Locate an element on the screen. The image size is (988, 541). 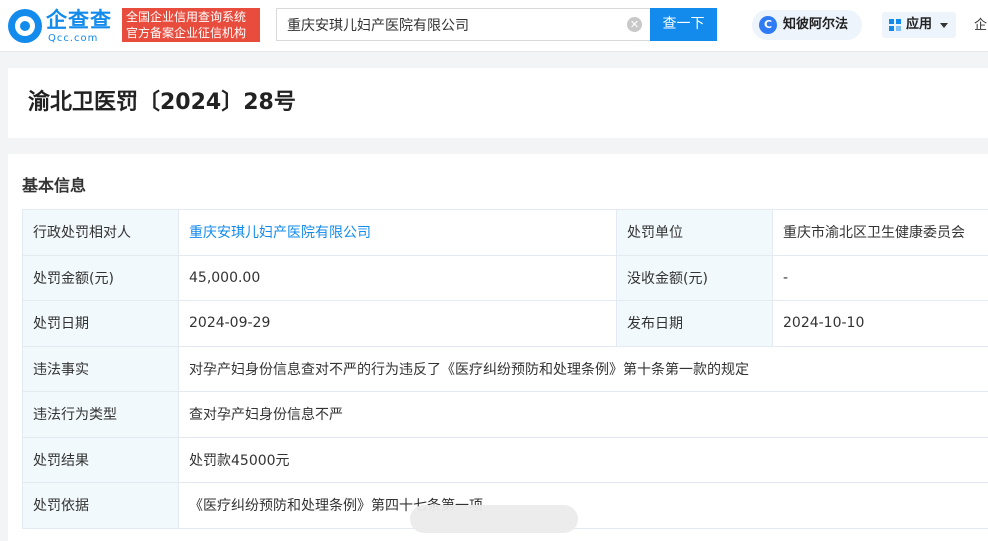
apps-menu-button: 应用 is located at coordinates (919, 25).